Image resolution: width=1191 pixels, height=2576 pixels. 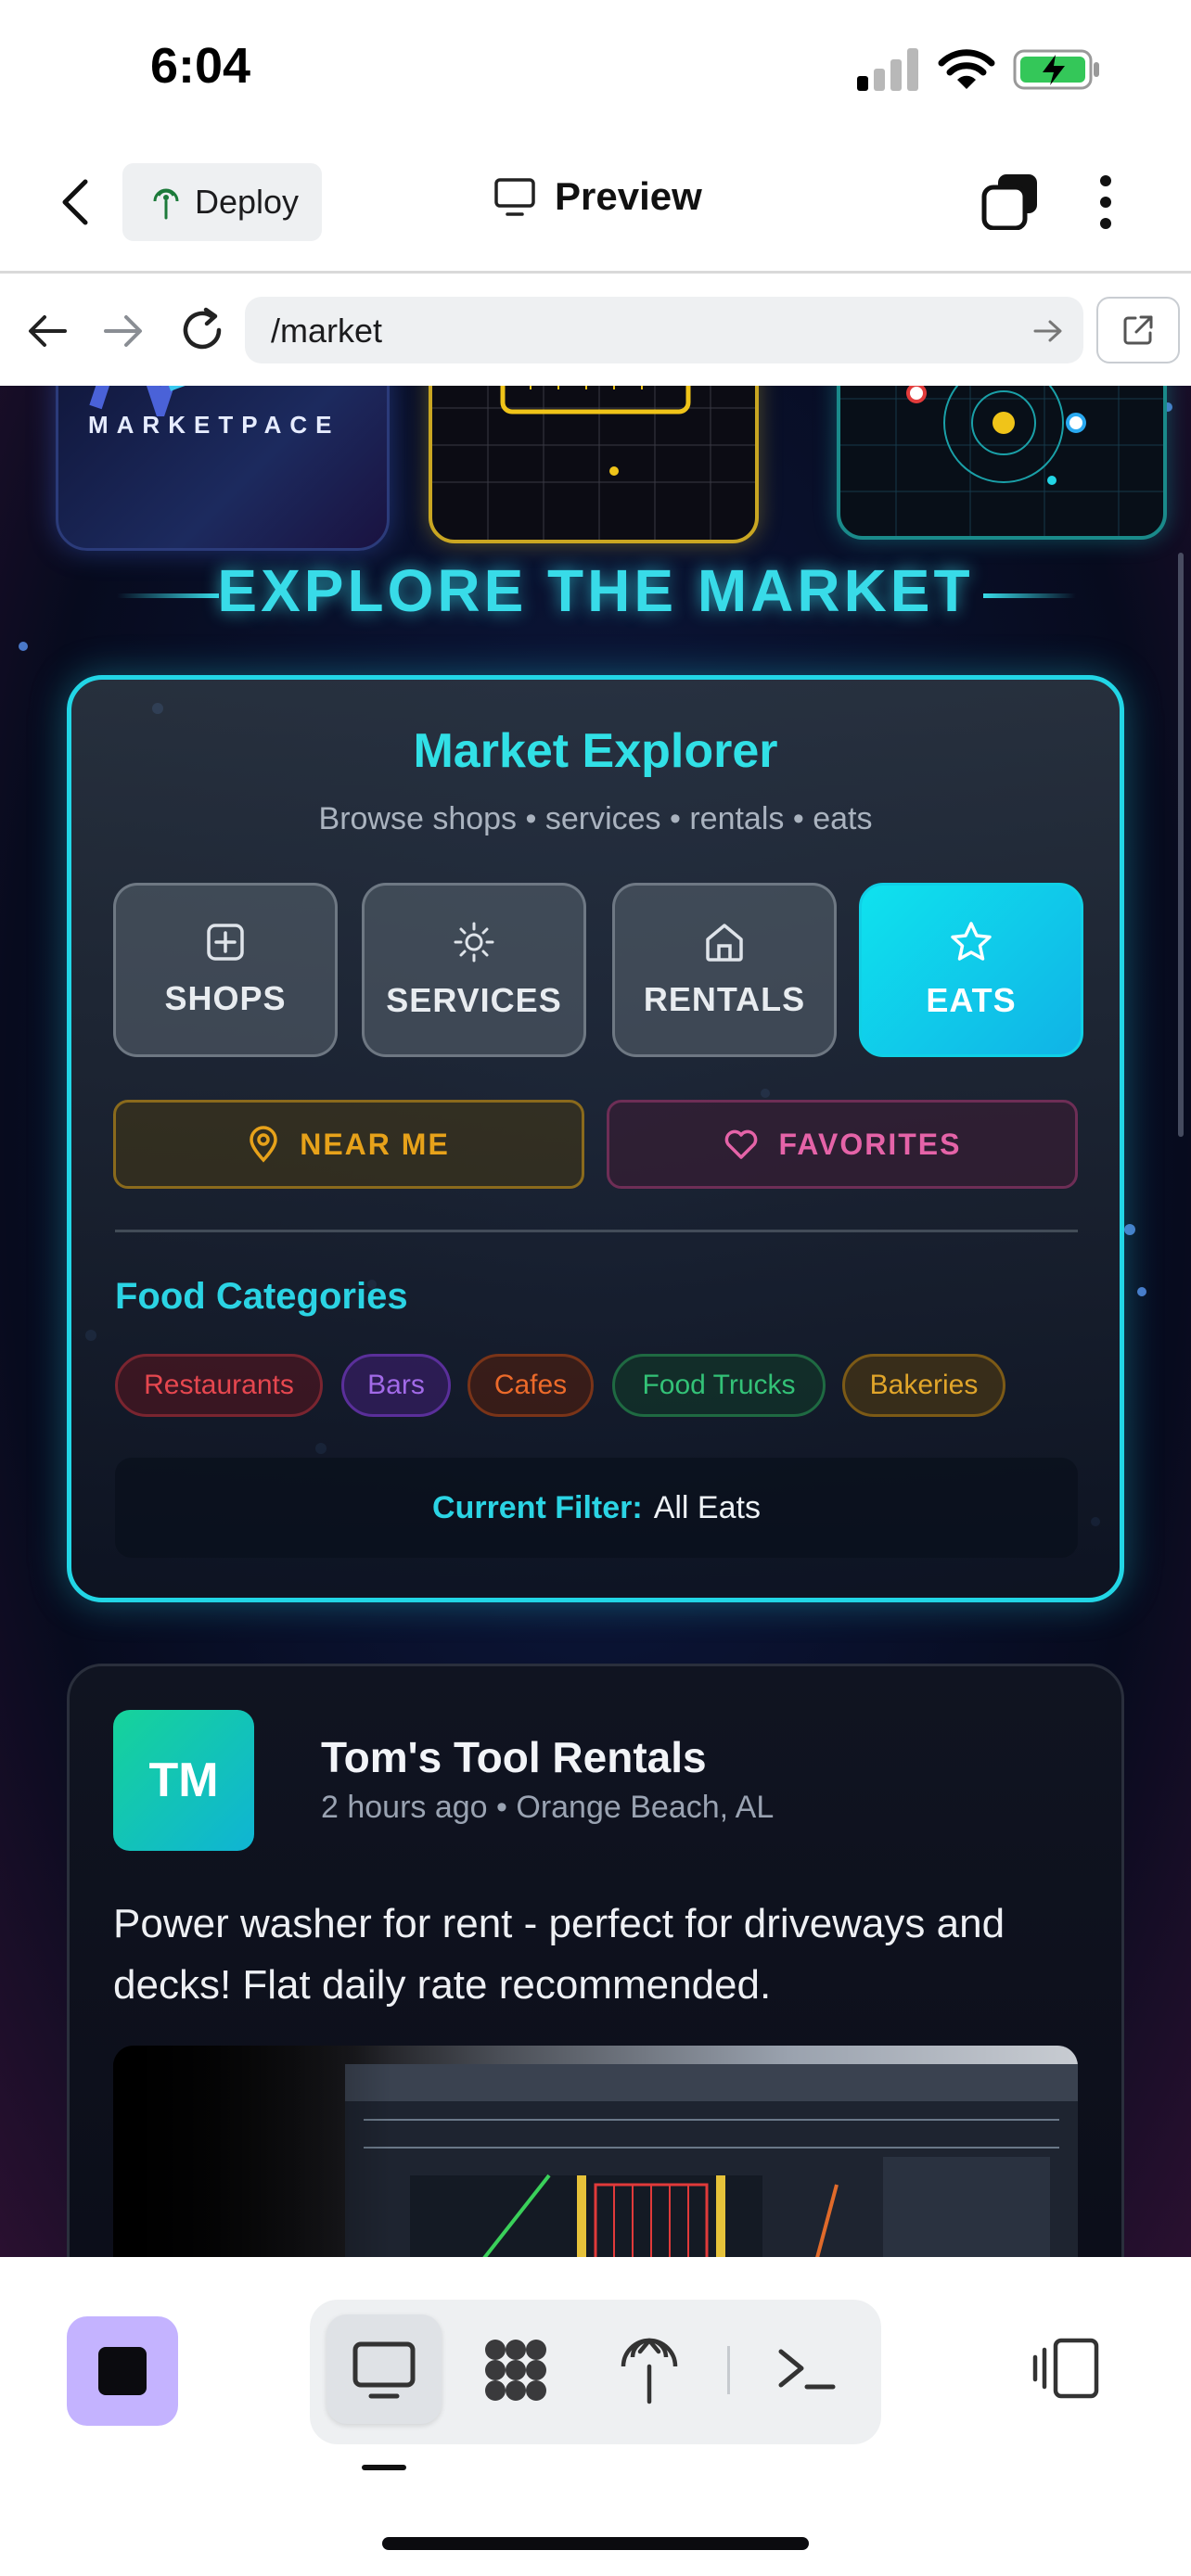 What do you see at coordinates (870, 1144) in the screenshot?
I see `favorites-label: FAVORITES` at bounding box center [870, 1144].